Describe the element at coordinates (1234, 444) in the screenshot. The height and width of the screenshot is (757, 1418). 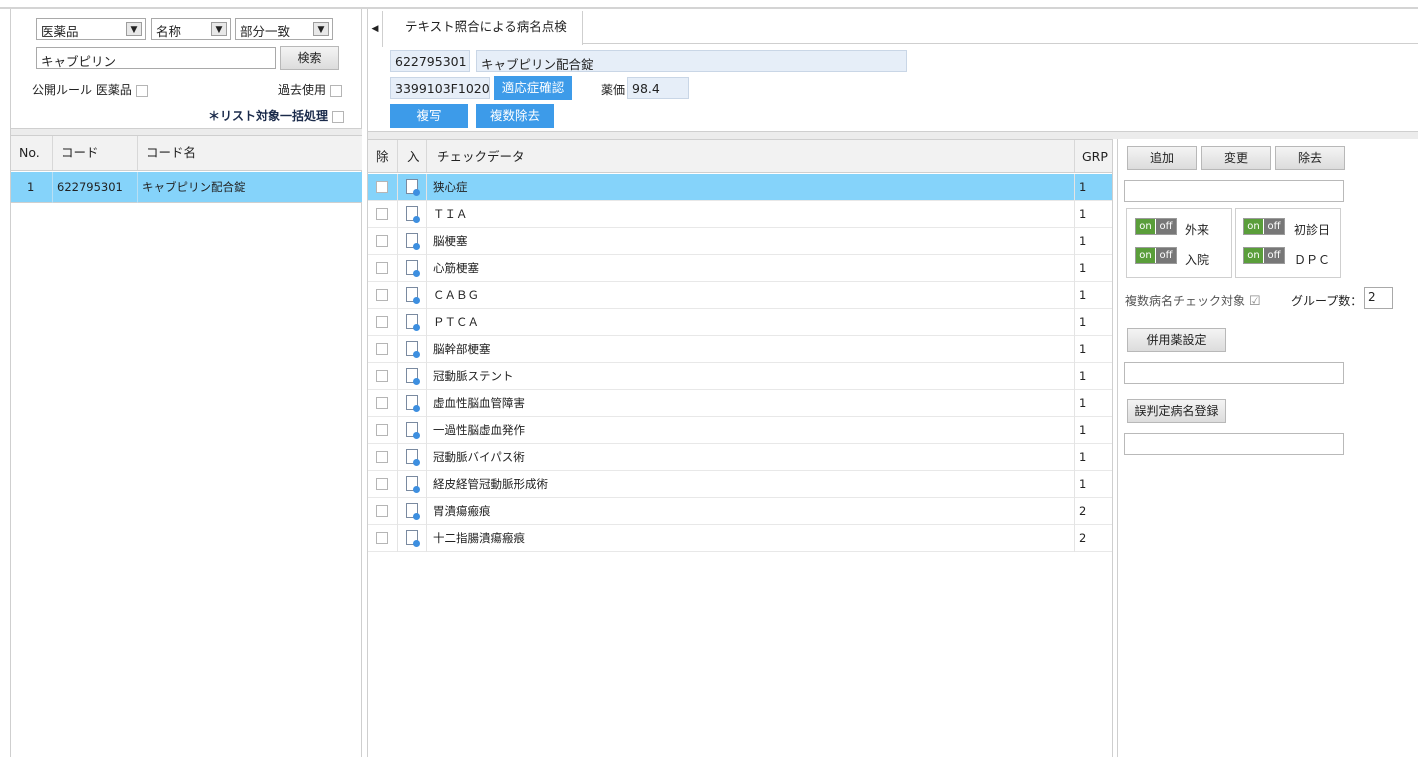
I see `misjudge-input` at that location.